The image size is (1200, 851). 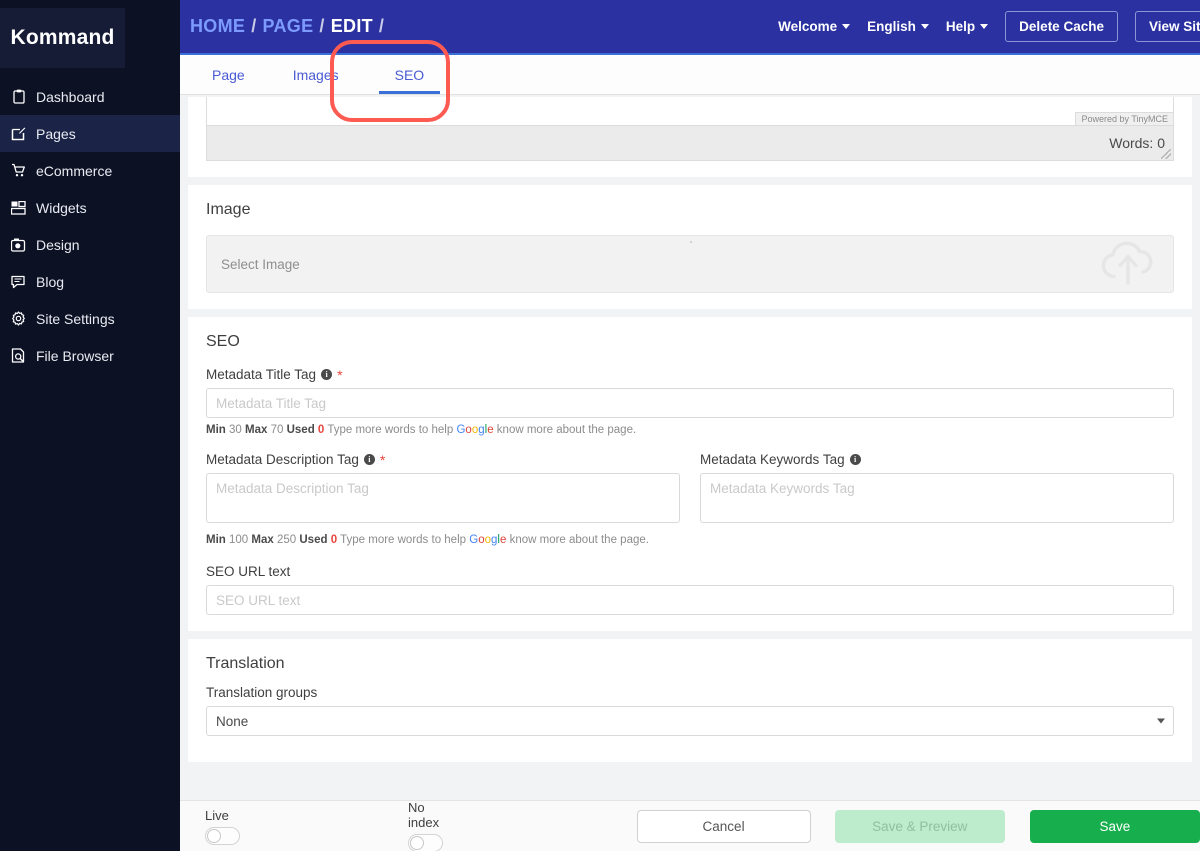 I want to click on metadata-keywords-input, so click(x=937, y=498).